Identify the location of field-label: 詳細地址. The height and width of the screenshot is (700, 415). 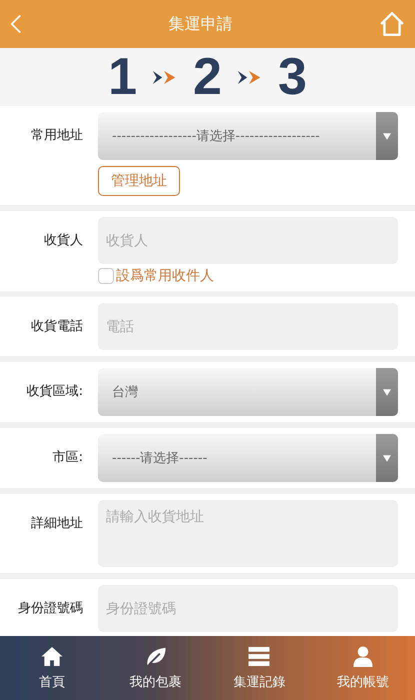
(56, 523).